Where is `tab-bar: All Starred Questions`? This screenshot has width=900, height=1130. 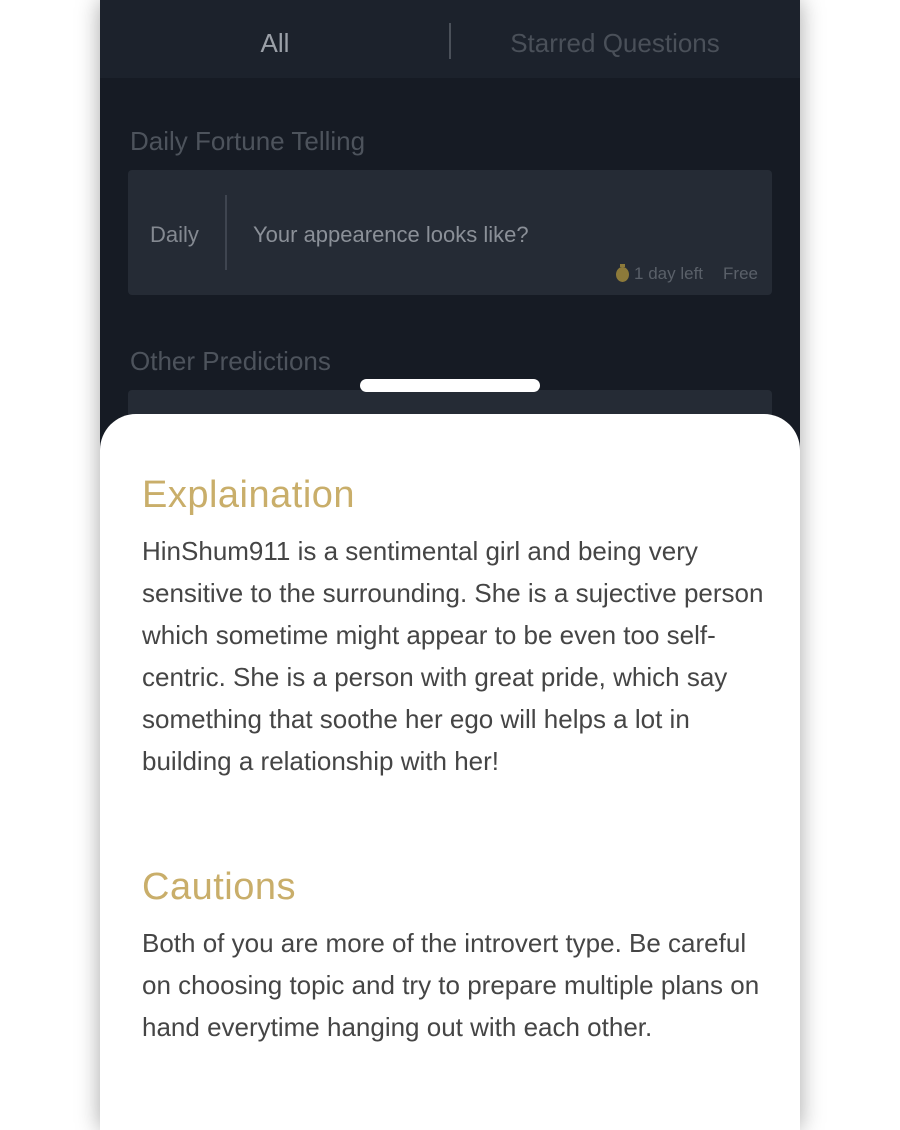
tab-bar: All Starred Questions is located at coordinates (450, 39).